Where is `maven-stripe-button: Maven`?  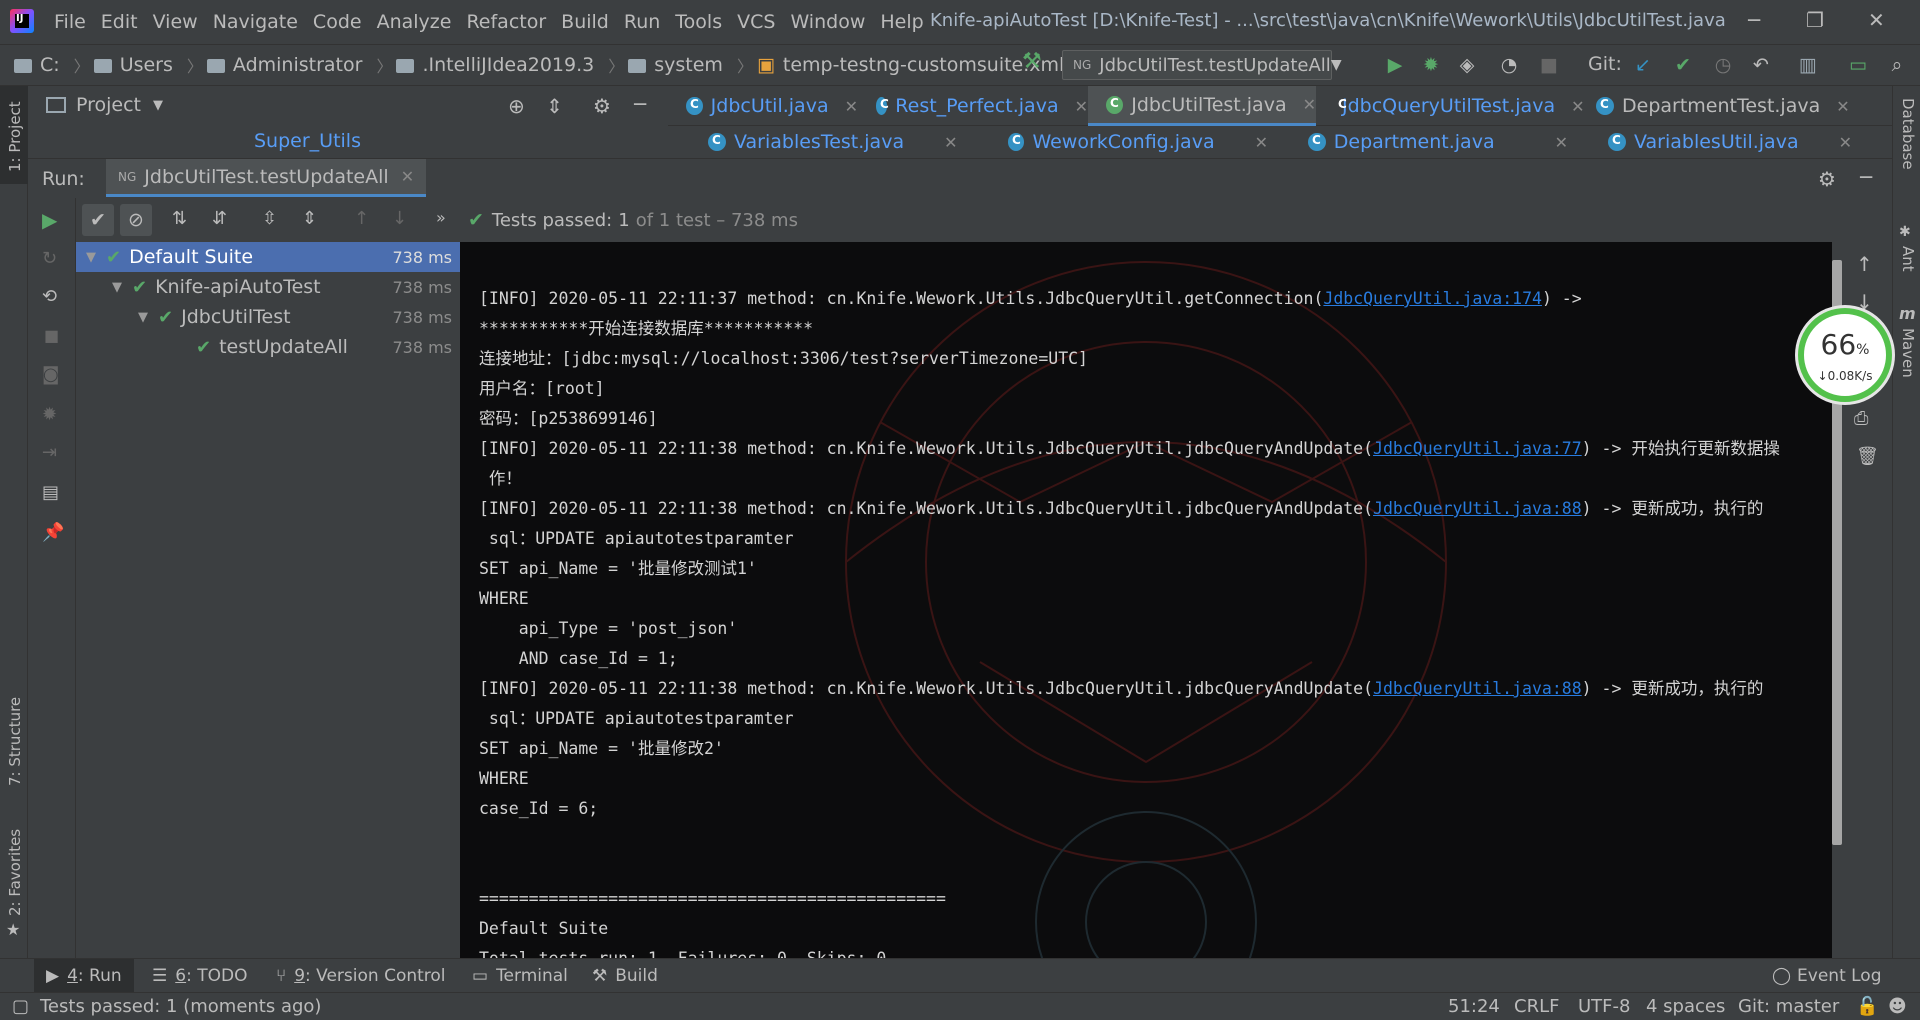 maven-stripe-button: Maven is located at coordinates (1908, 353).